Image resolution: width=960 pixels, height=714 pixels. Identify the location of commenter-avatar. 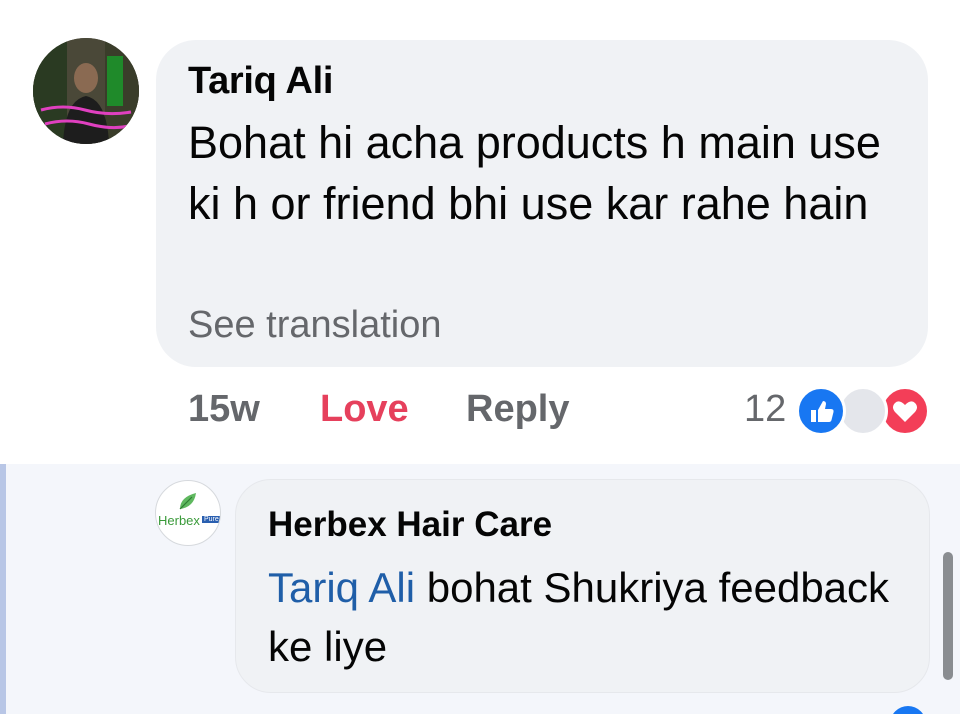
(86, 91).